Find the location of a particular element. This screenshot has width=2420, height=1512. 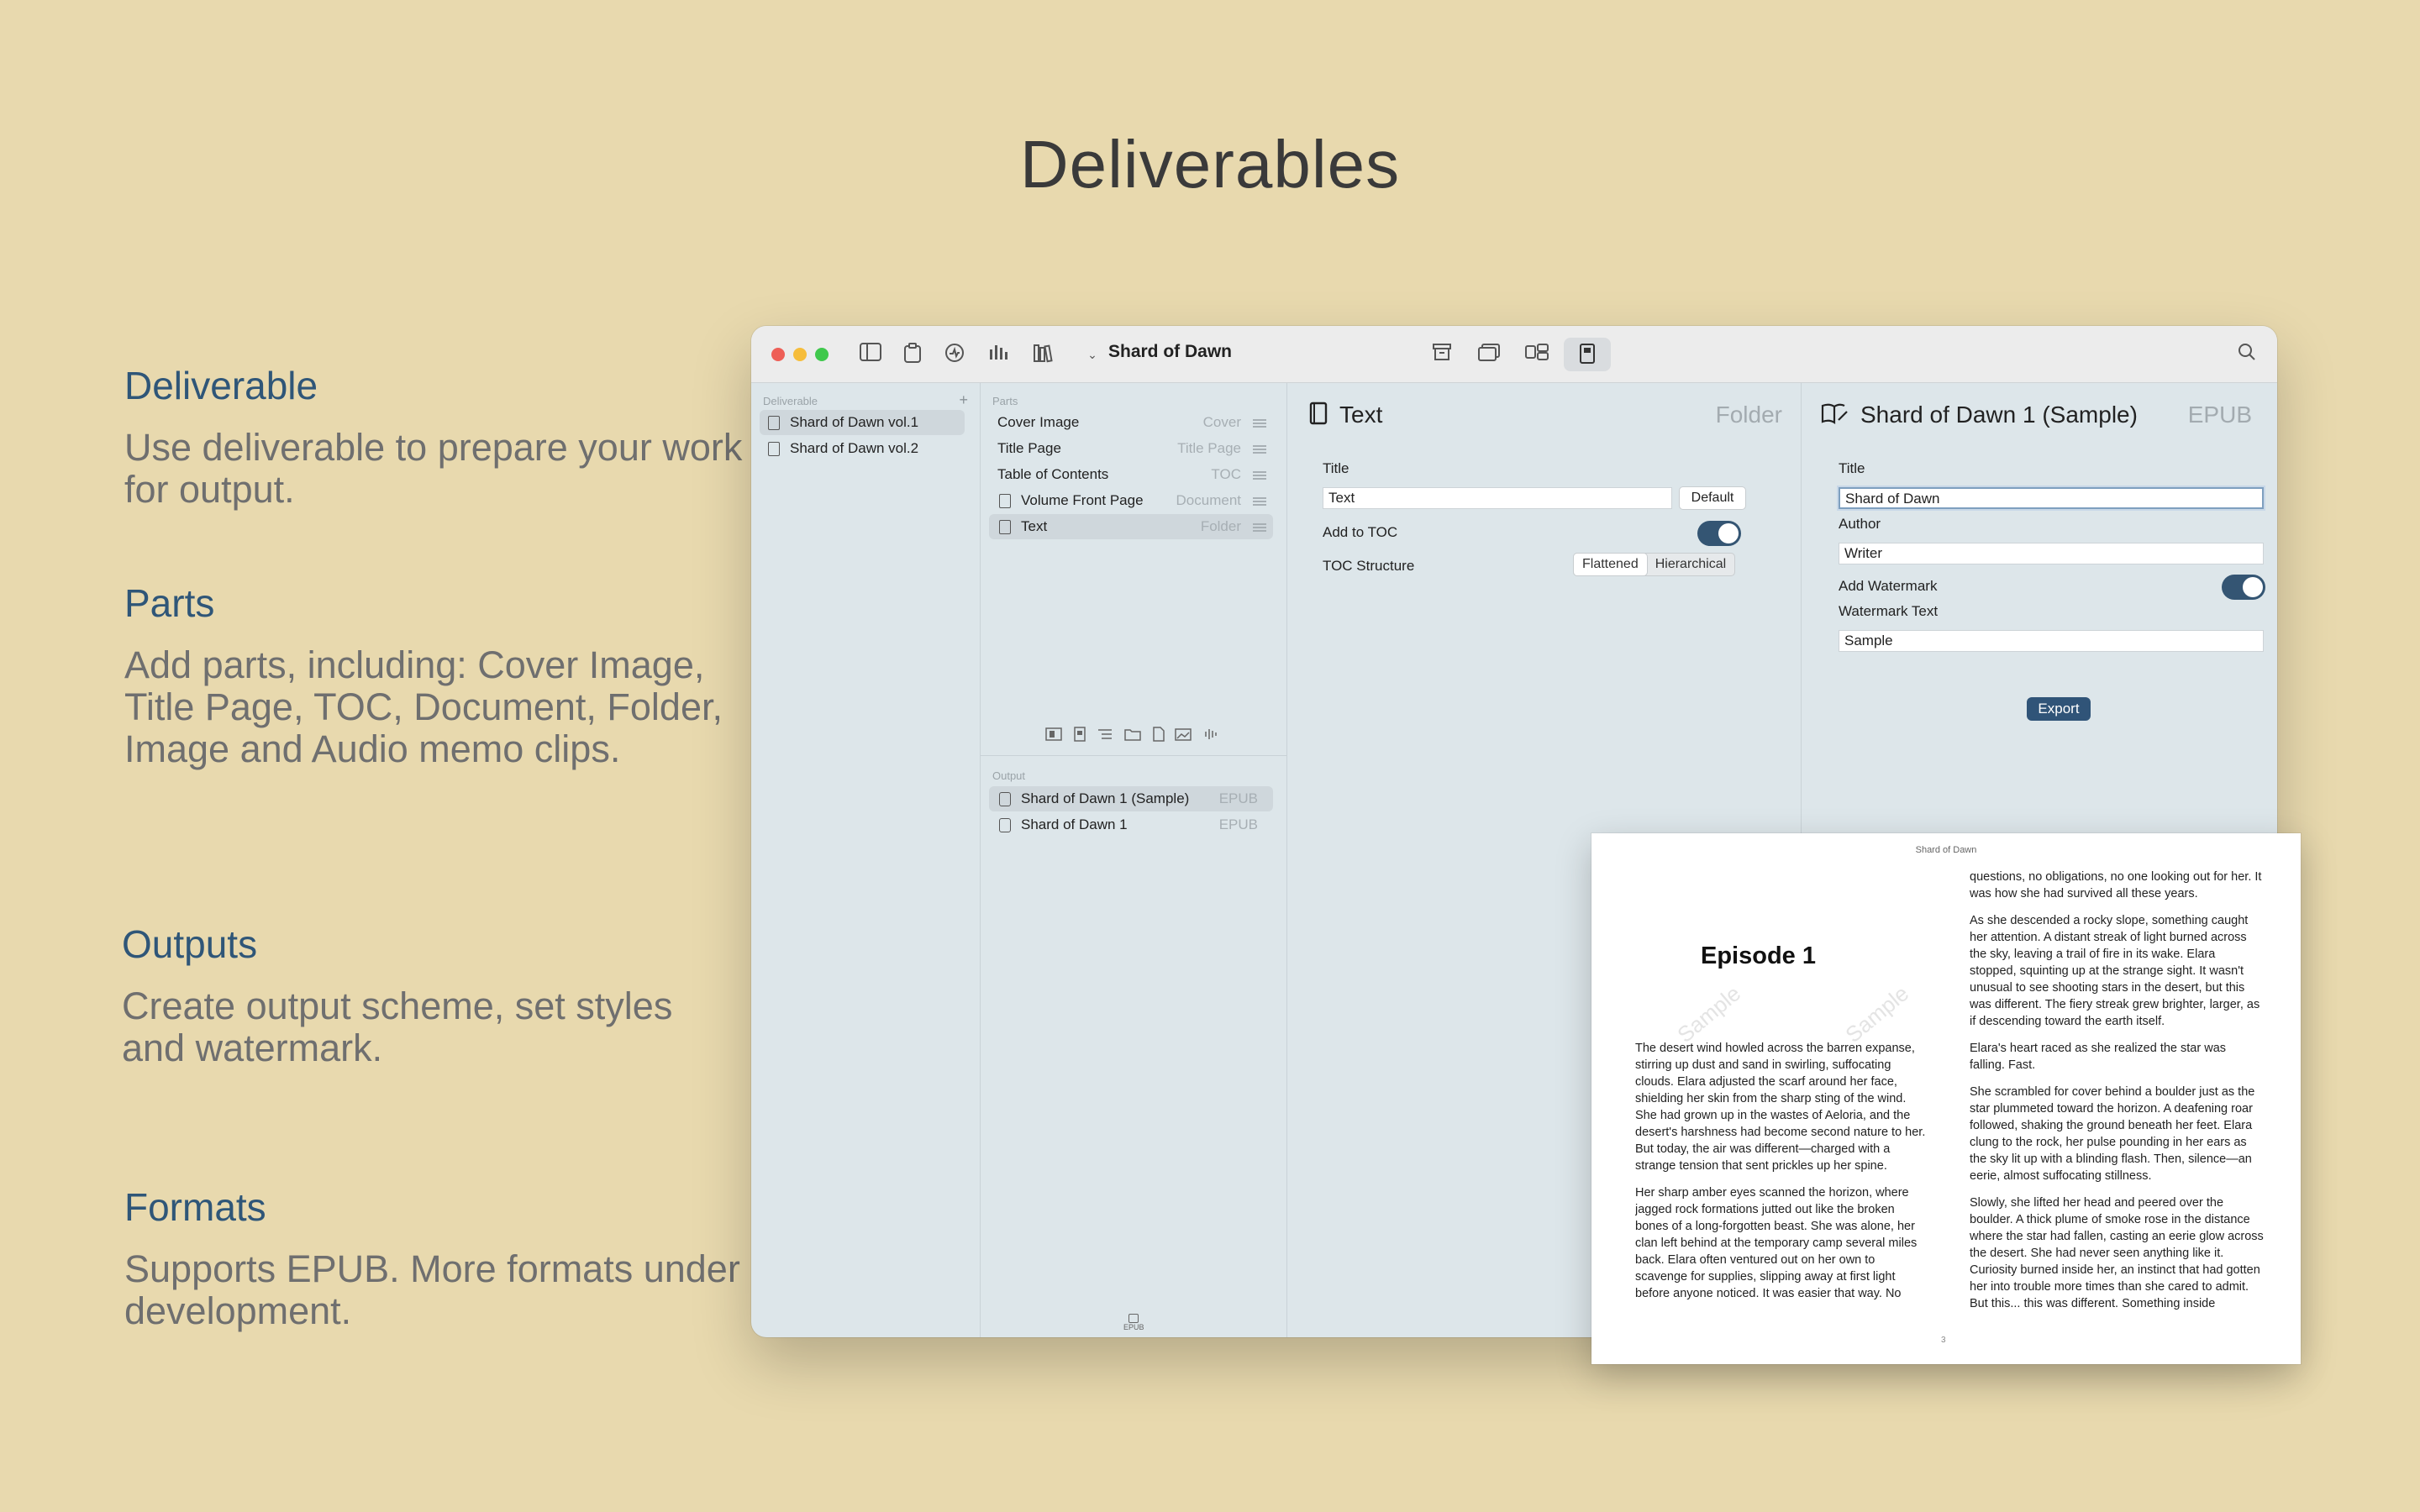

clipboard-icon is located at coordinates (912, 354).